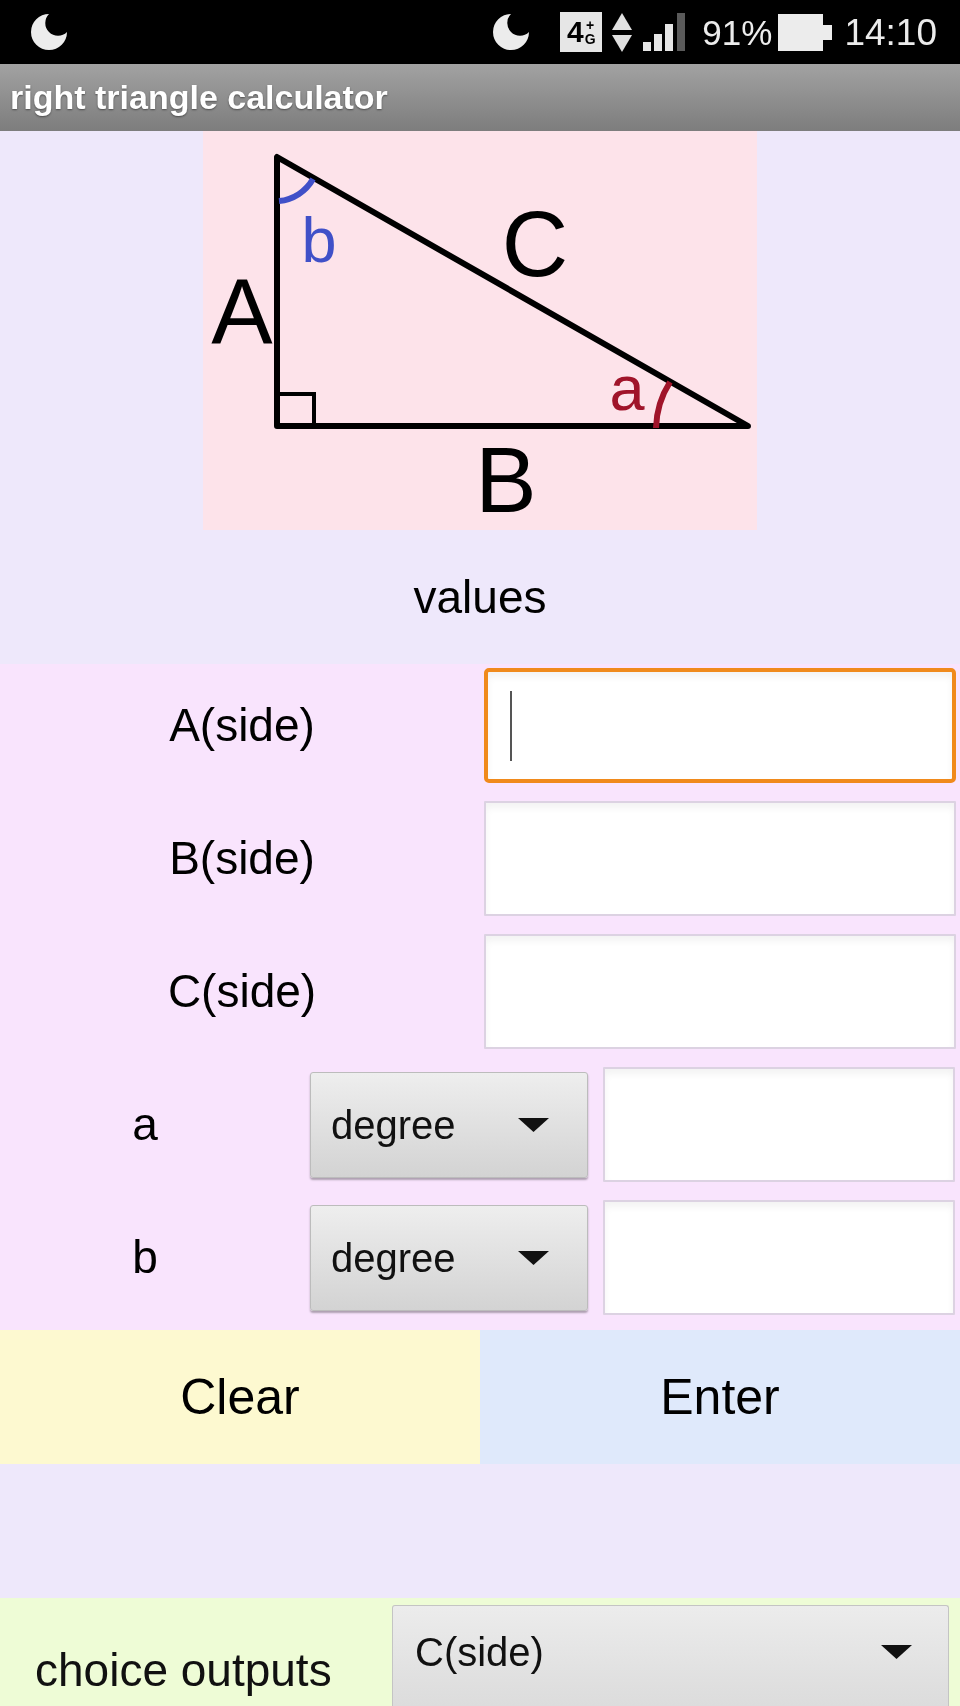  I want to click on values-heading: values, so click(480, 597).